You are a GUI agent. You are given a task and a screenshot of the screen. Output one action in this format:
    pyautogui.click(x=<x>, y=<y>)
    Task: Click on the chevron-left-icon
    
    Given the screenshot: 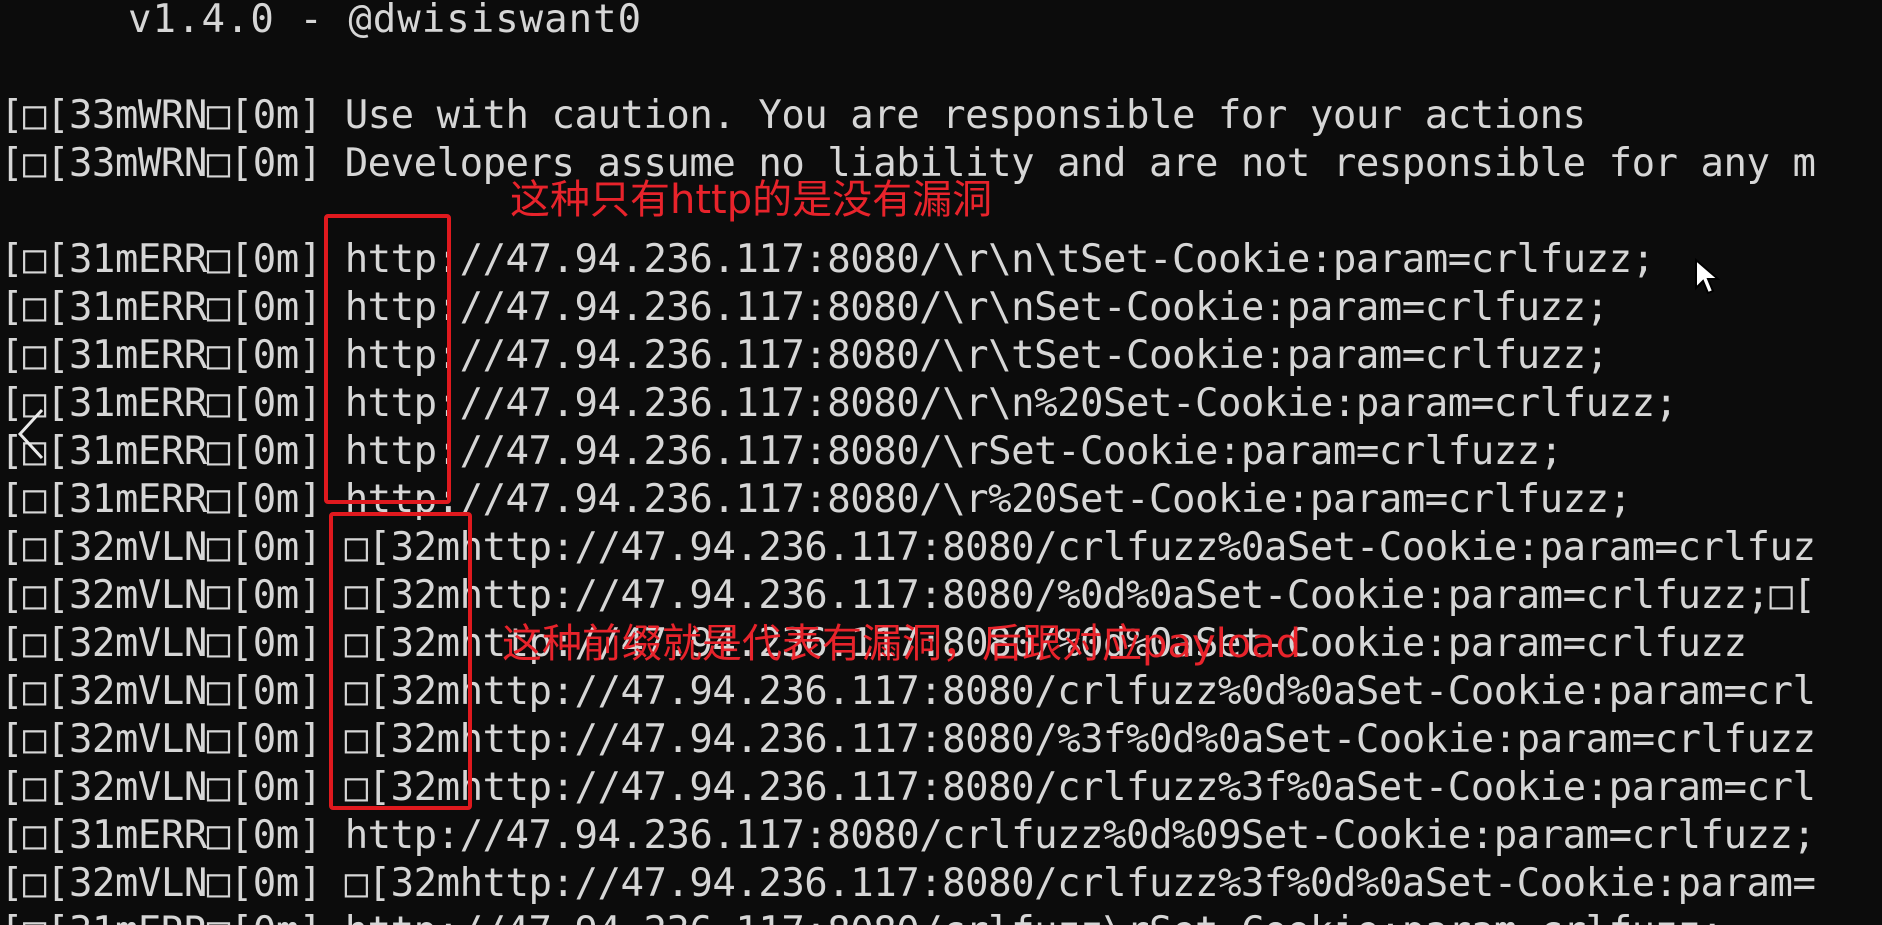 What is the action you would take?
    pyautogui.click(x=32, y=434)
    